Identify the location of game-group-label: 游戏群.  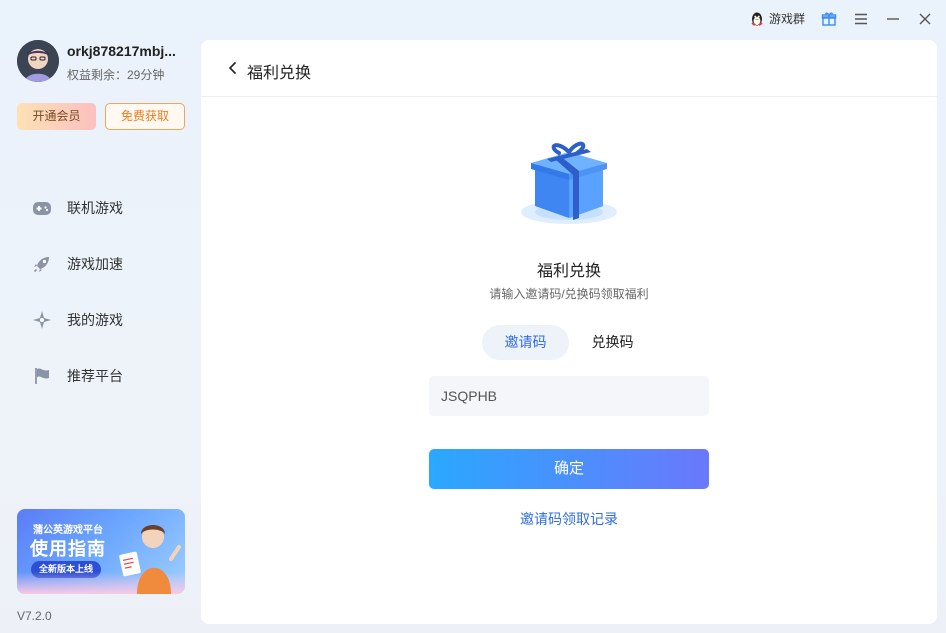
(787, 19).